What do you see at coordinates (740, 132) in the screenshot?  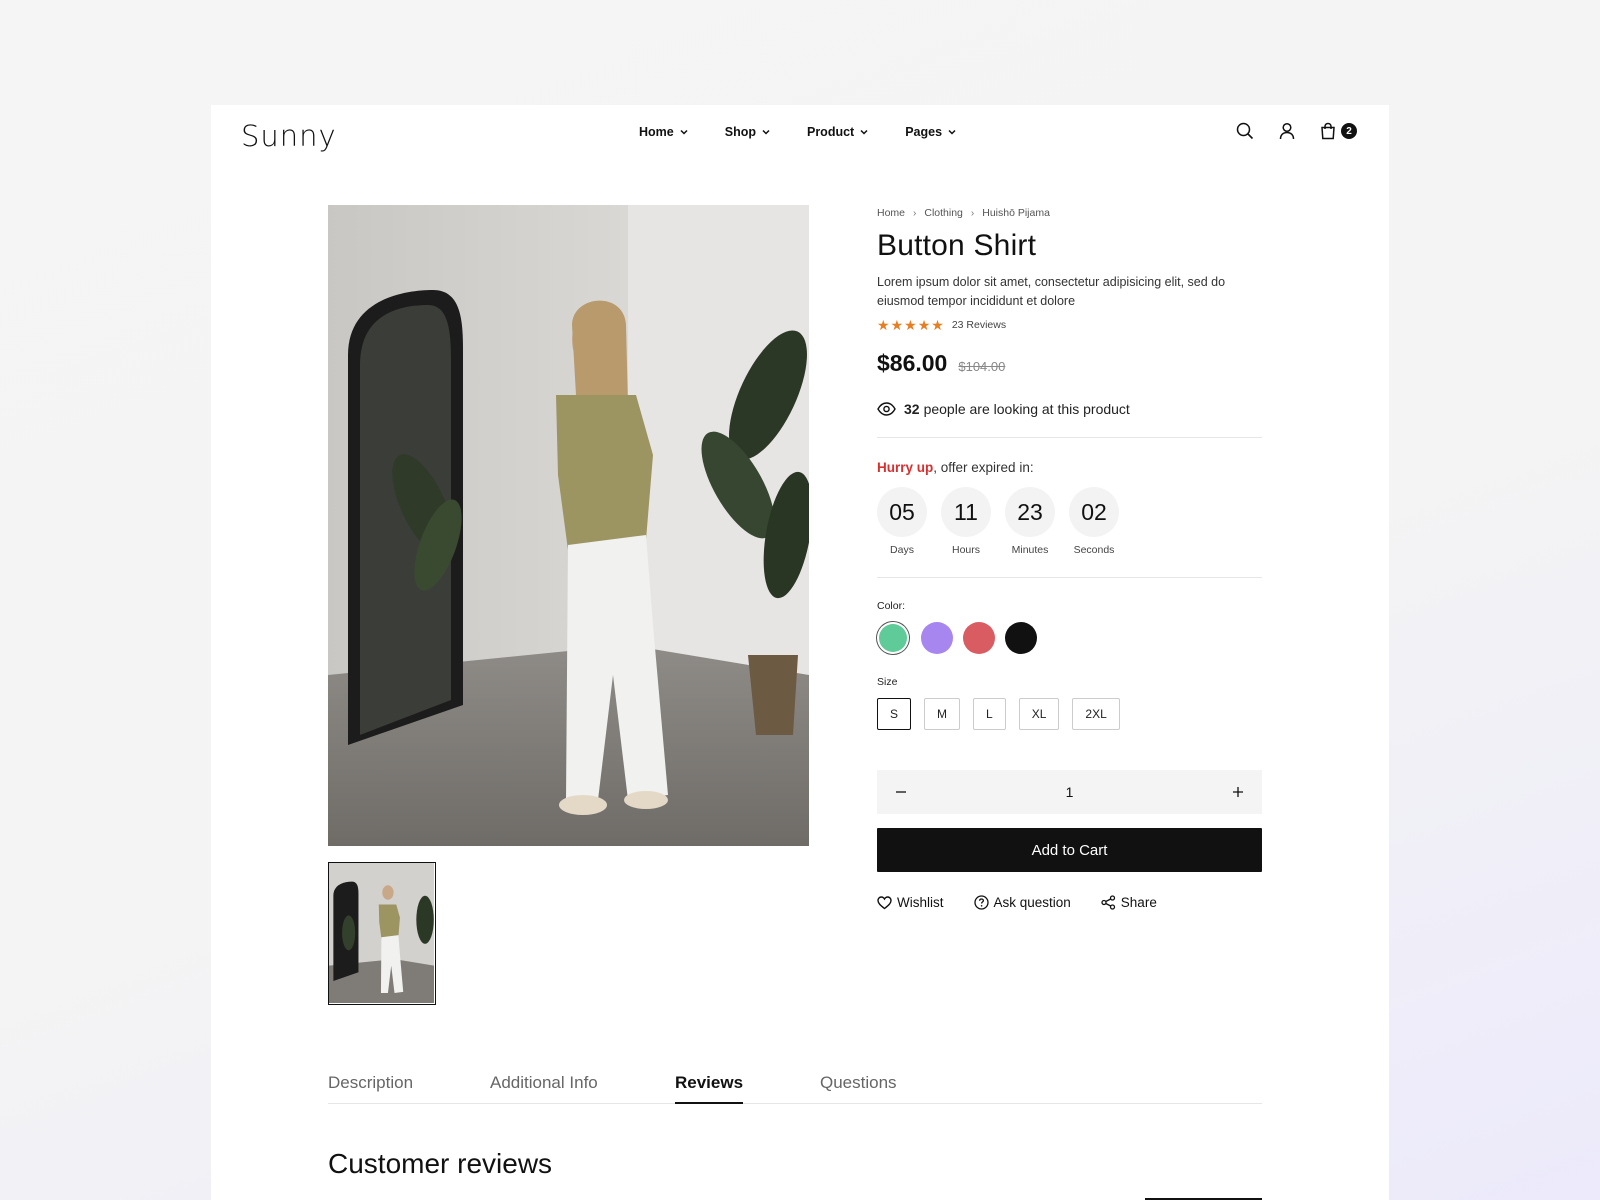 I see `nav-item-label: Shop` at bounding box center [740, 132].